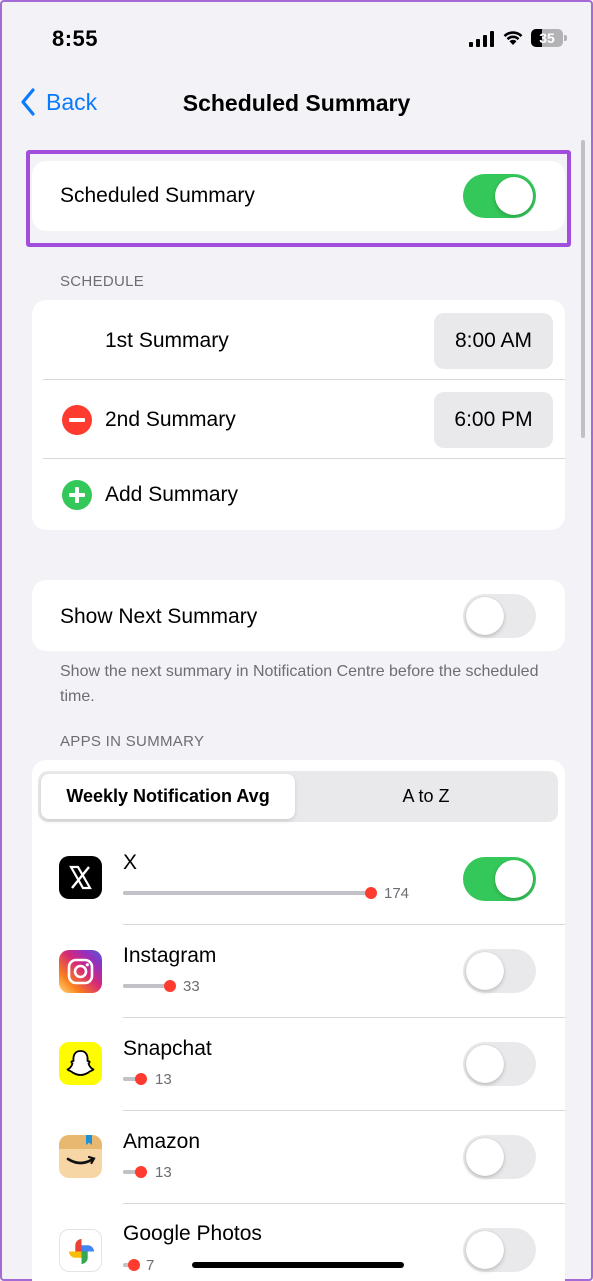  I want to click on add-circle-icon, so click(77, 495).